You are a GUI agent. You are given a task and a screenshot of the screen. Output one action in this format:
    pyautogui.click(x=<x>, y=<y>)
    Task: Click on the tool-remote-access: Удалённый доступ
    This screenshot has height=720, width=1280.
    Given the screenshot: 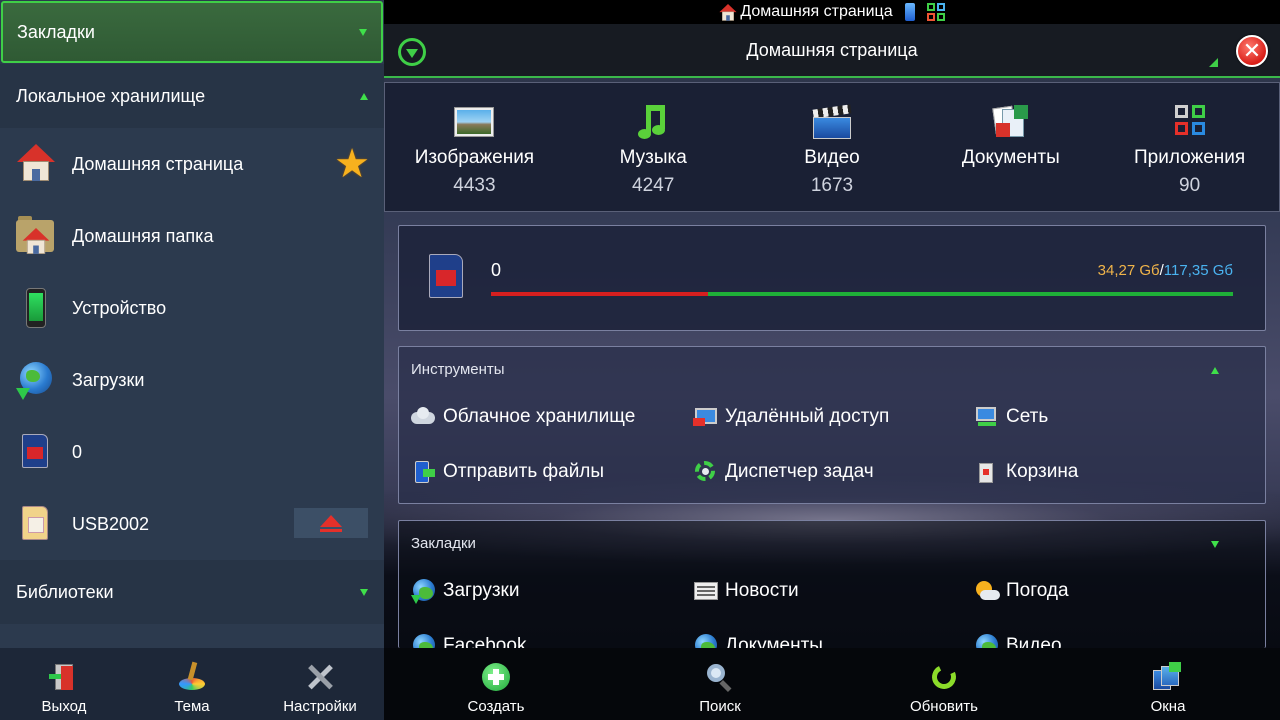 What is the action you would take?
    pyautogui.click(x=833, y=416)
    